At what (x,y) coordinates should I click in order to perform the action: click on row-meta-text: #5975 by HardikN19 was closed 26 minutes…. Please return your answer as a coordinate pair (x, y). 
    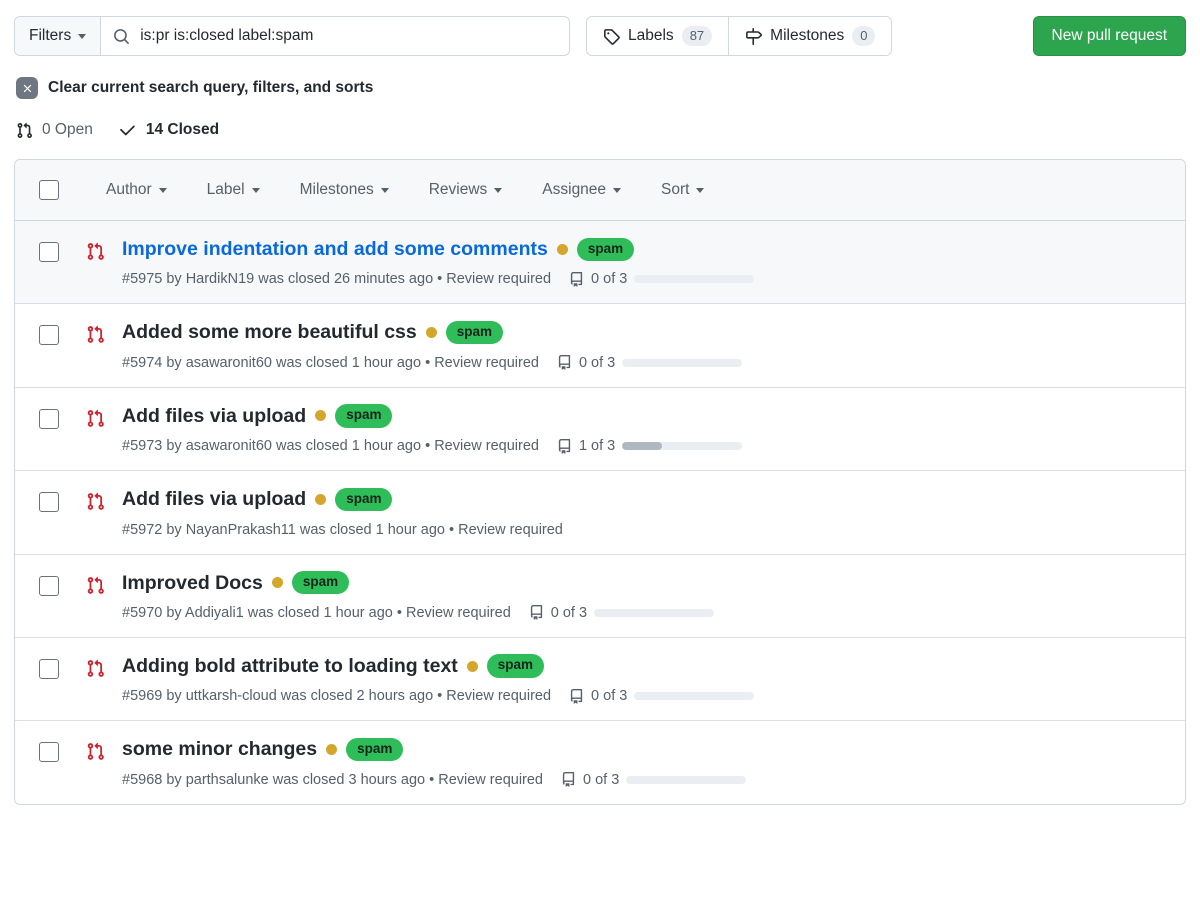
    Looking at the image, I should click on (337, 279).